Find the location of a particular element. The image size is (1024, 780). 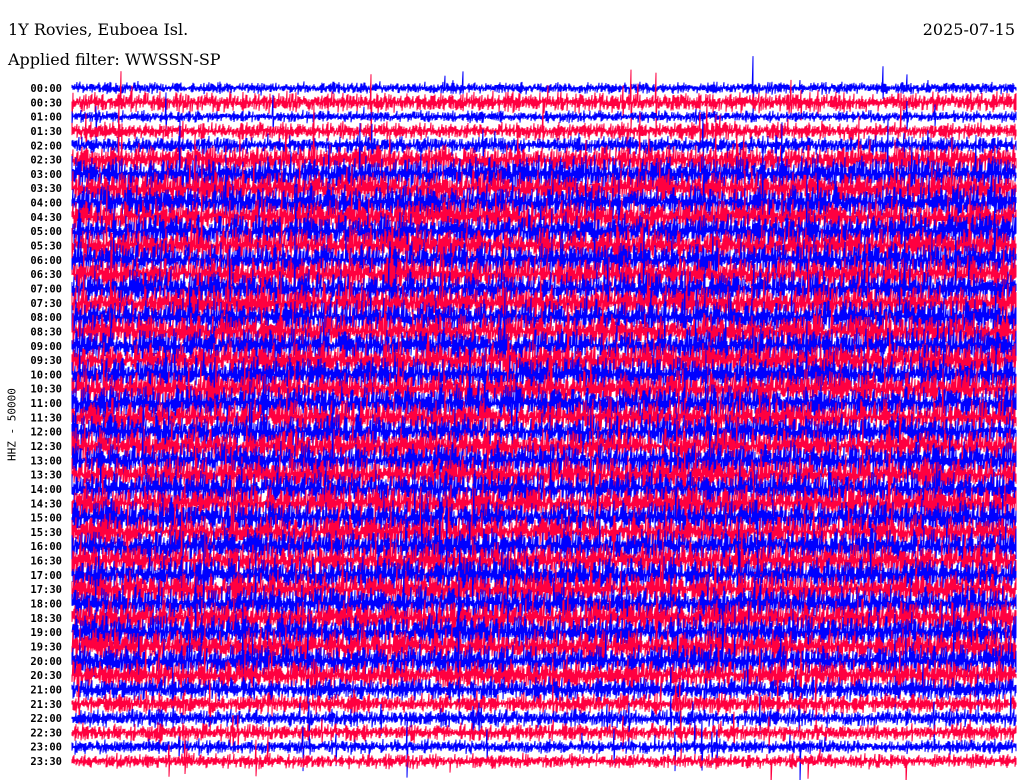

row-time-label: 17:00 is located at coordinates (46, 576).